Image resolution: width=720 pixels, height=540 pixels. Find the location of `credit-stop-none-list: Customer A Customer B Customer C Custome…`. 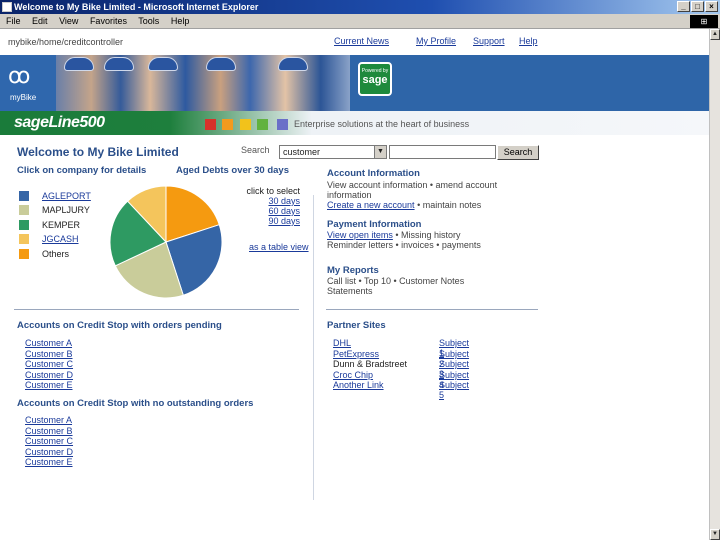

credit-stop-none-list: Customer A Customer B Customer C Custome… is located at coordinates (49, 441).